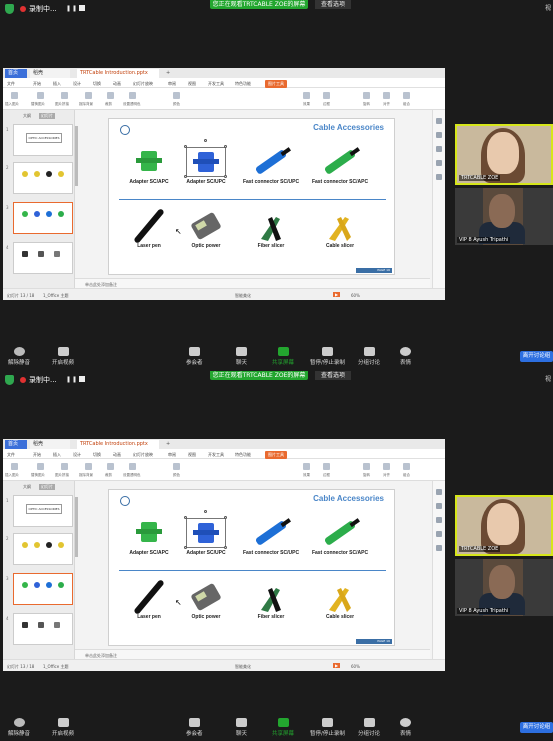 The image size is (553, 741). I want to click on insert-picture-icon, so click(14, 466).